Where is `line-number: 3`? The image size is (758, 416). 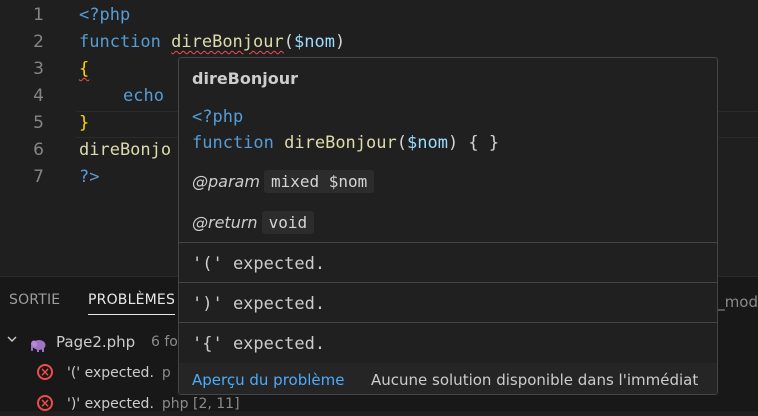 line-number: 3 is located at coordinates (38, 69).